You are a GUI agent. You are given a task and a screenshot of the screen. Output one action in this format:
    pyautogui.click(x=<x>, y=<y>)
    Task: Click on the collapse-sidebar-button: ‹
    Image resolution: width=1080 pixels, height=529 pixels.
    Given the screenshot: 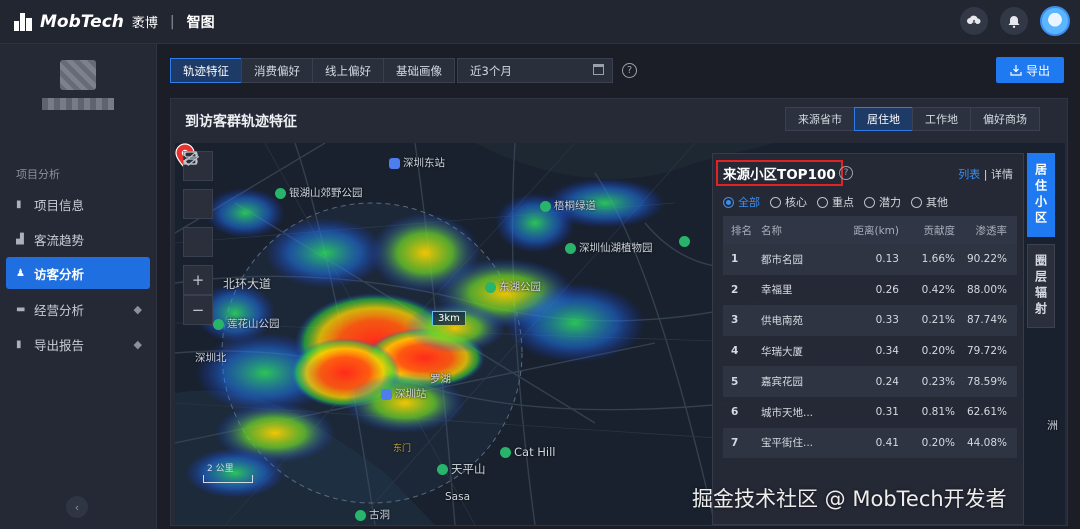 What is the action you would take?
    pyautogui.click(x=77, y=507)
    